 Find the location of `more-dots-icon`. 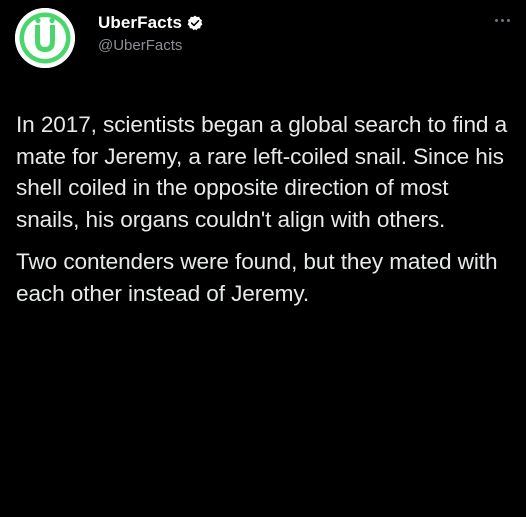

more-dots-icon is located at coordinates (504, 20).